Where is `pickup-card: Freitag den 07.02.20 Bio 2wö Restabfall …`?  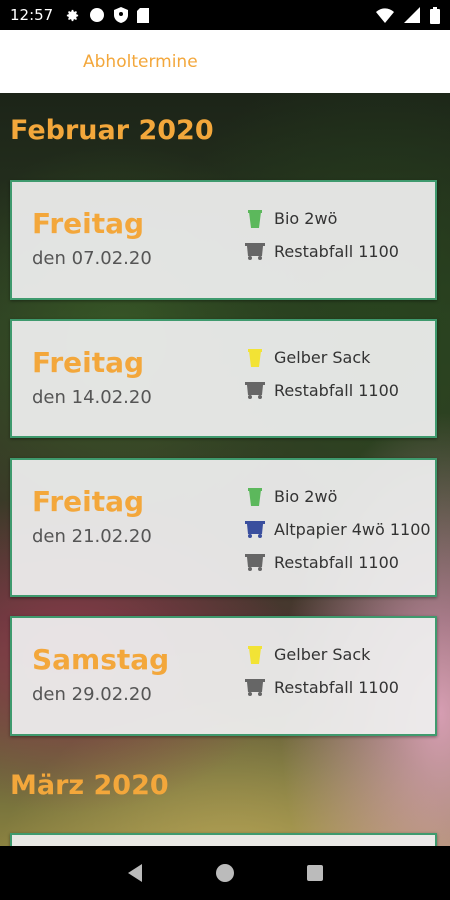 pickup-card: Freitag den 07.02.20 Bio 2wö Restabfall … is located at coordinates (223, 240).